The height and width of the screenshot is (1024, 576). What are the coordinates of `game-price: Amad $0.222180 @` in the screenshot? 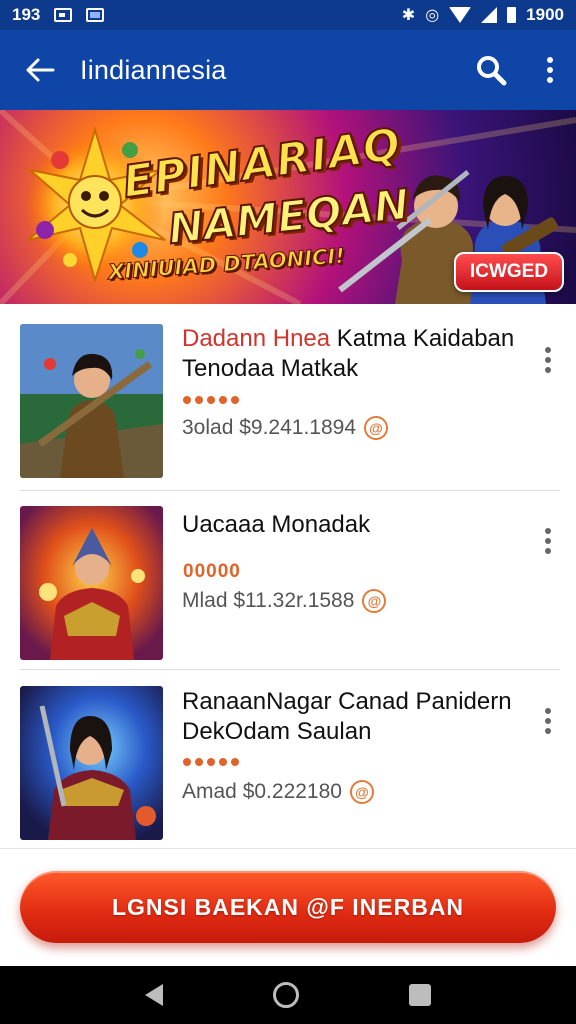 It's located at (278, 792).